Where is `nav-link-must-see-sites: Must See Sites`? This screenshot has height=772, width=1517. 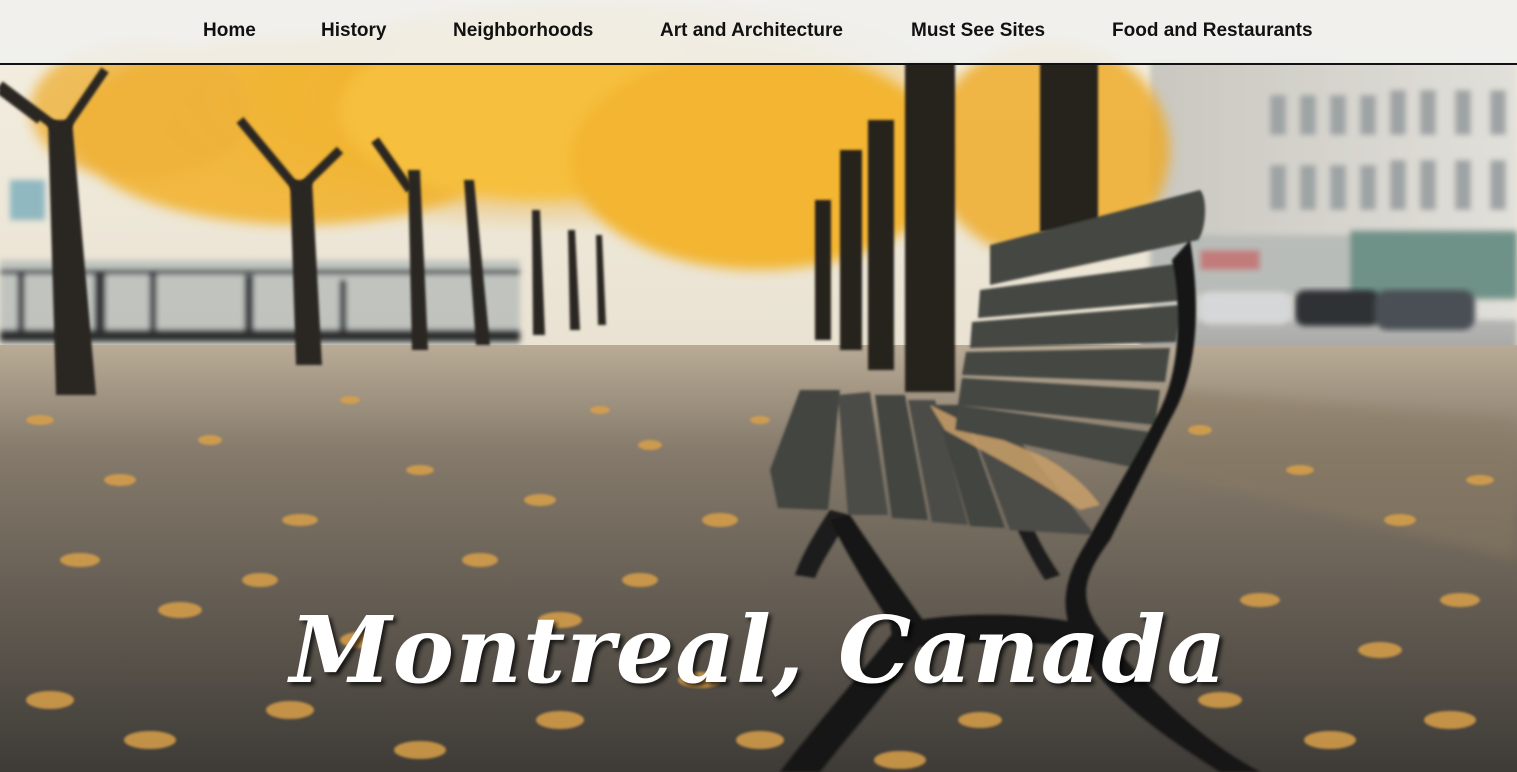 nav-link-must-see-sites: Must See Sites is located at coordinates (978, 31).